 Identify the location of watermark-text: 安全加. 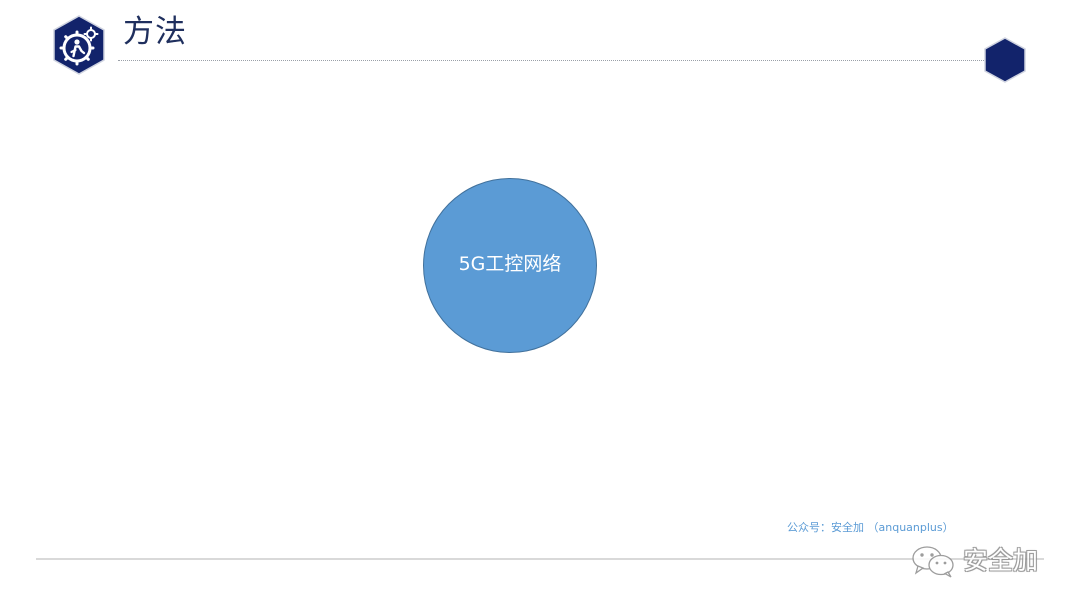
(1001, 560).